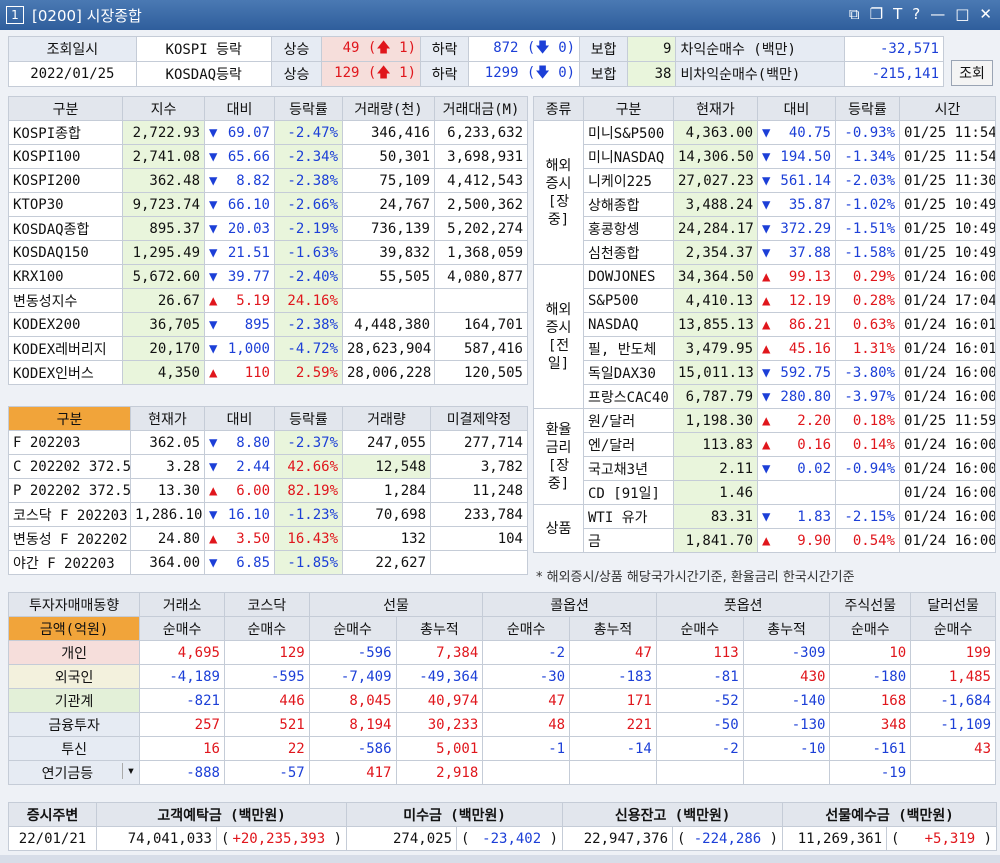  What do you see at coordinates (386, 466) in the screenshot?
I see `futures-volume: 12,548` at bounding box center [386, 466].